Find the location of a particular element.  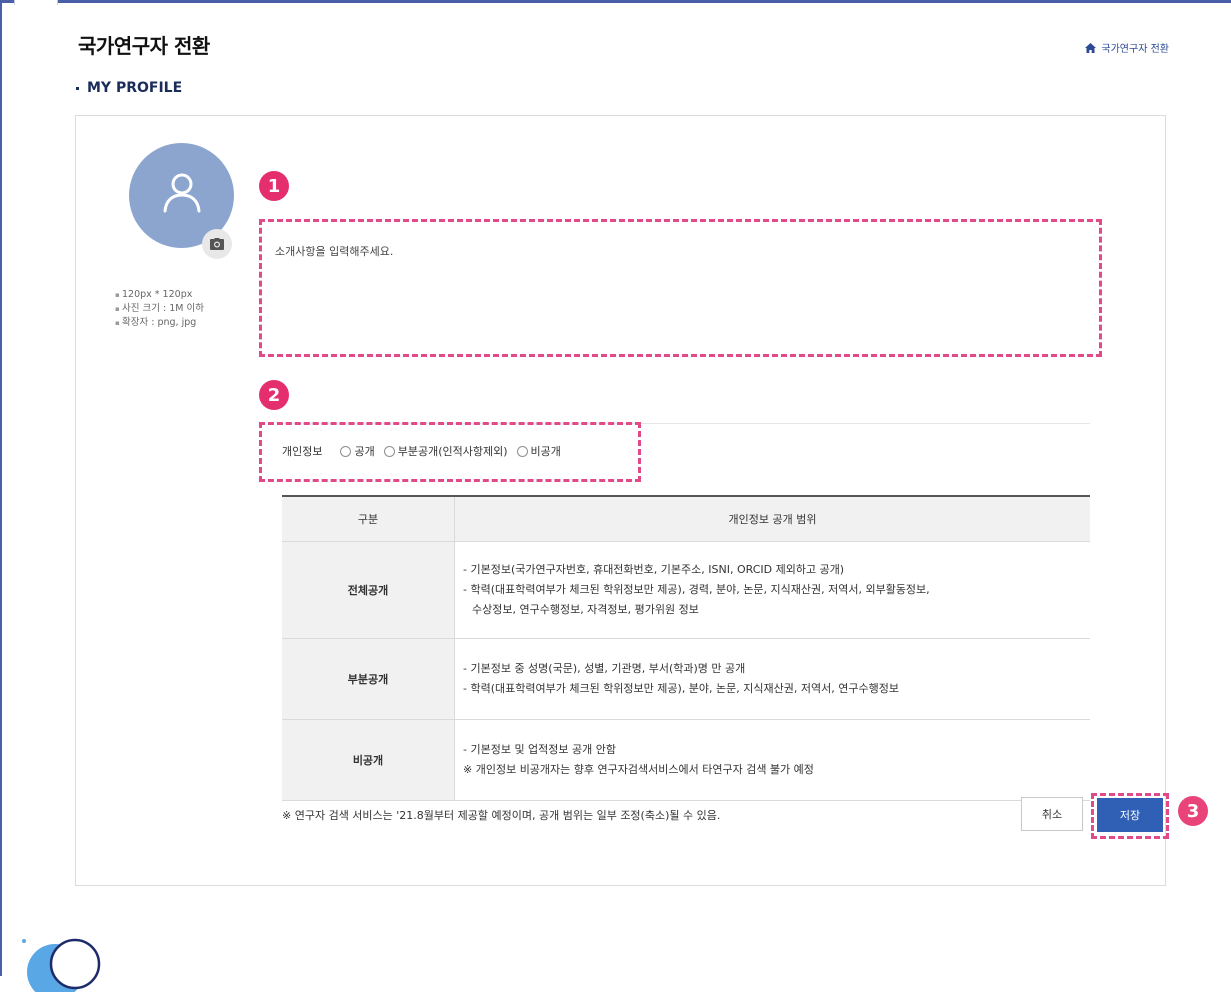

radio-private: 비공개 is located at coordinates (538, 451).